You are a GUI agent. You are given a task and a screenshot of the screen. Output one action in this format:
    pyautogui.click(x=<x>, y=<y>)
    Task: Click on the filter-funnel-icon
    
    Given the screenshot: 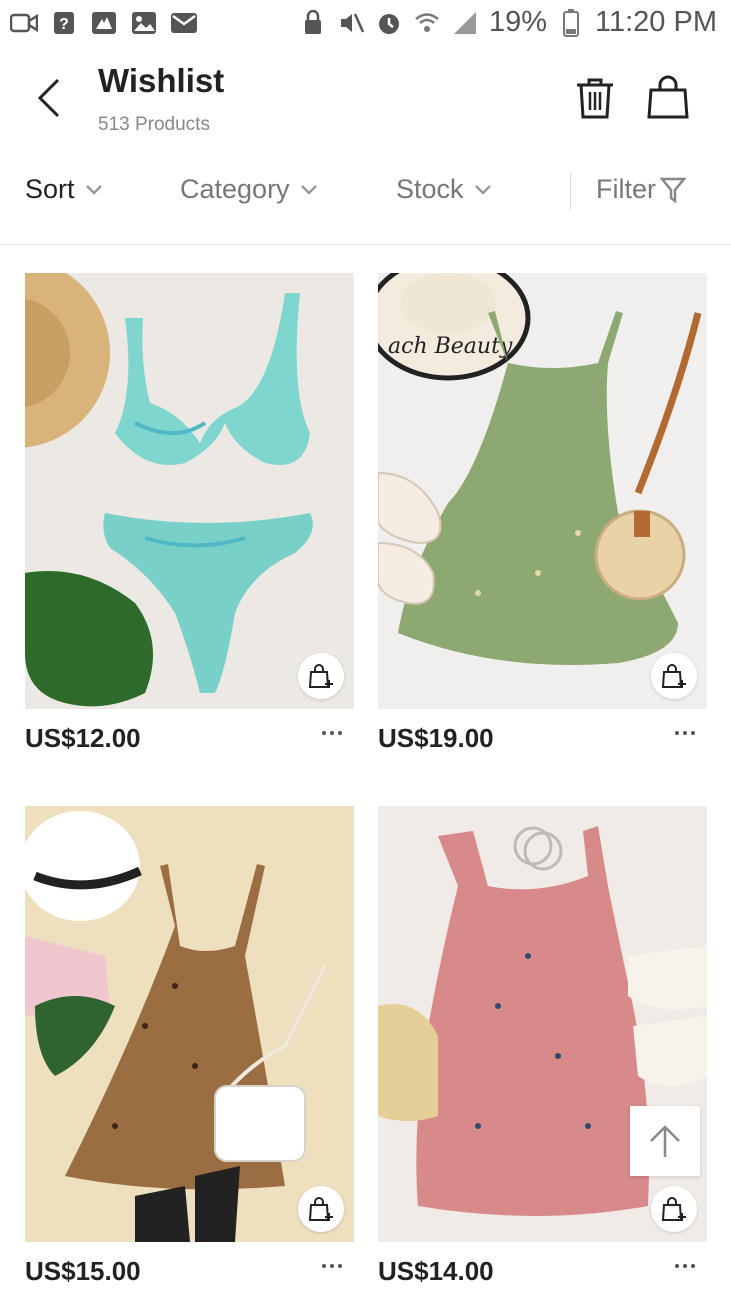 What is the action you would take?
    pyautogui.click(x=673, y=190)
    